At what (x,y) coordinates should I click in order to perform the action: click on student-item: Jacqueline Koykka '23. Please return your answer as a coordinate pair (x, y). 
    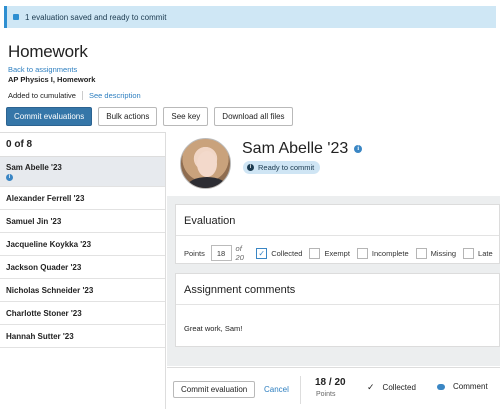
    Looking at the image, I should click on (82, 244).